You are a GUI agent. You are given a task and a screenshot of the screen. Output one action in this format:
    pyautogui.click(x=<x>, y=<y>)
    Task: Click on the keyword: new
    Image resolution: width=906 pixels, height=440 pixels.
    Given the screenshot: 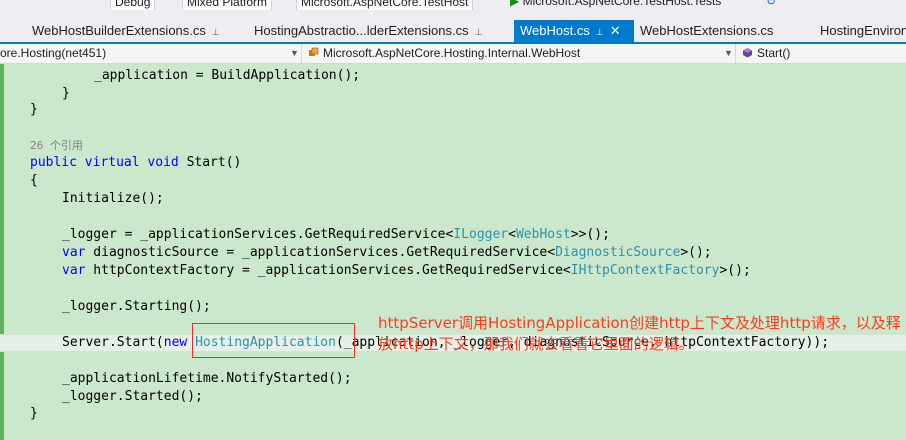 What is the action you would take?
    pyautogui.click(x=175, y=342)
    